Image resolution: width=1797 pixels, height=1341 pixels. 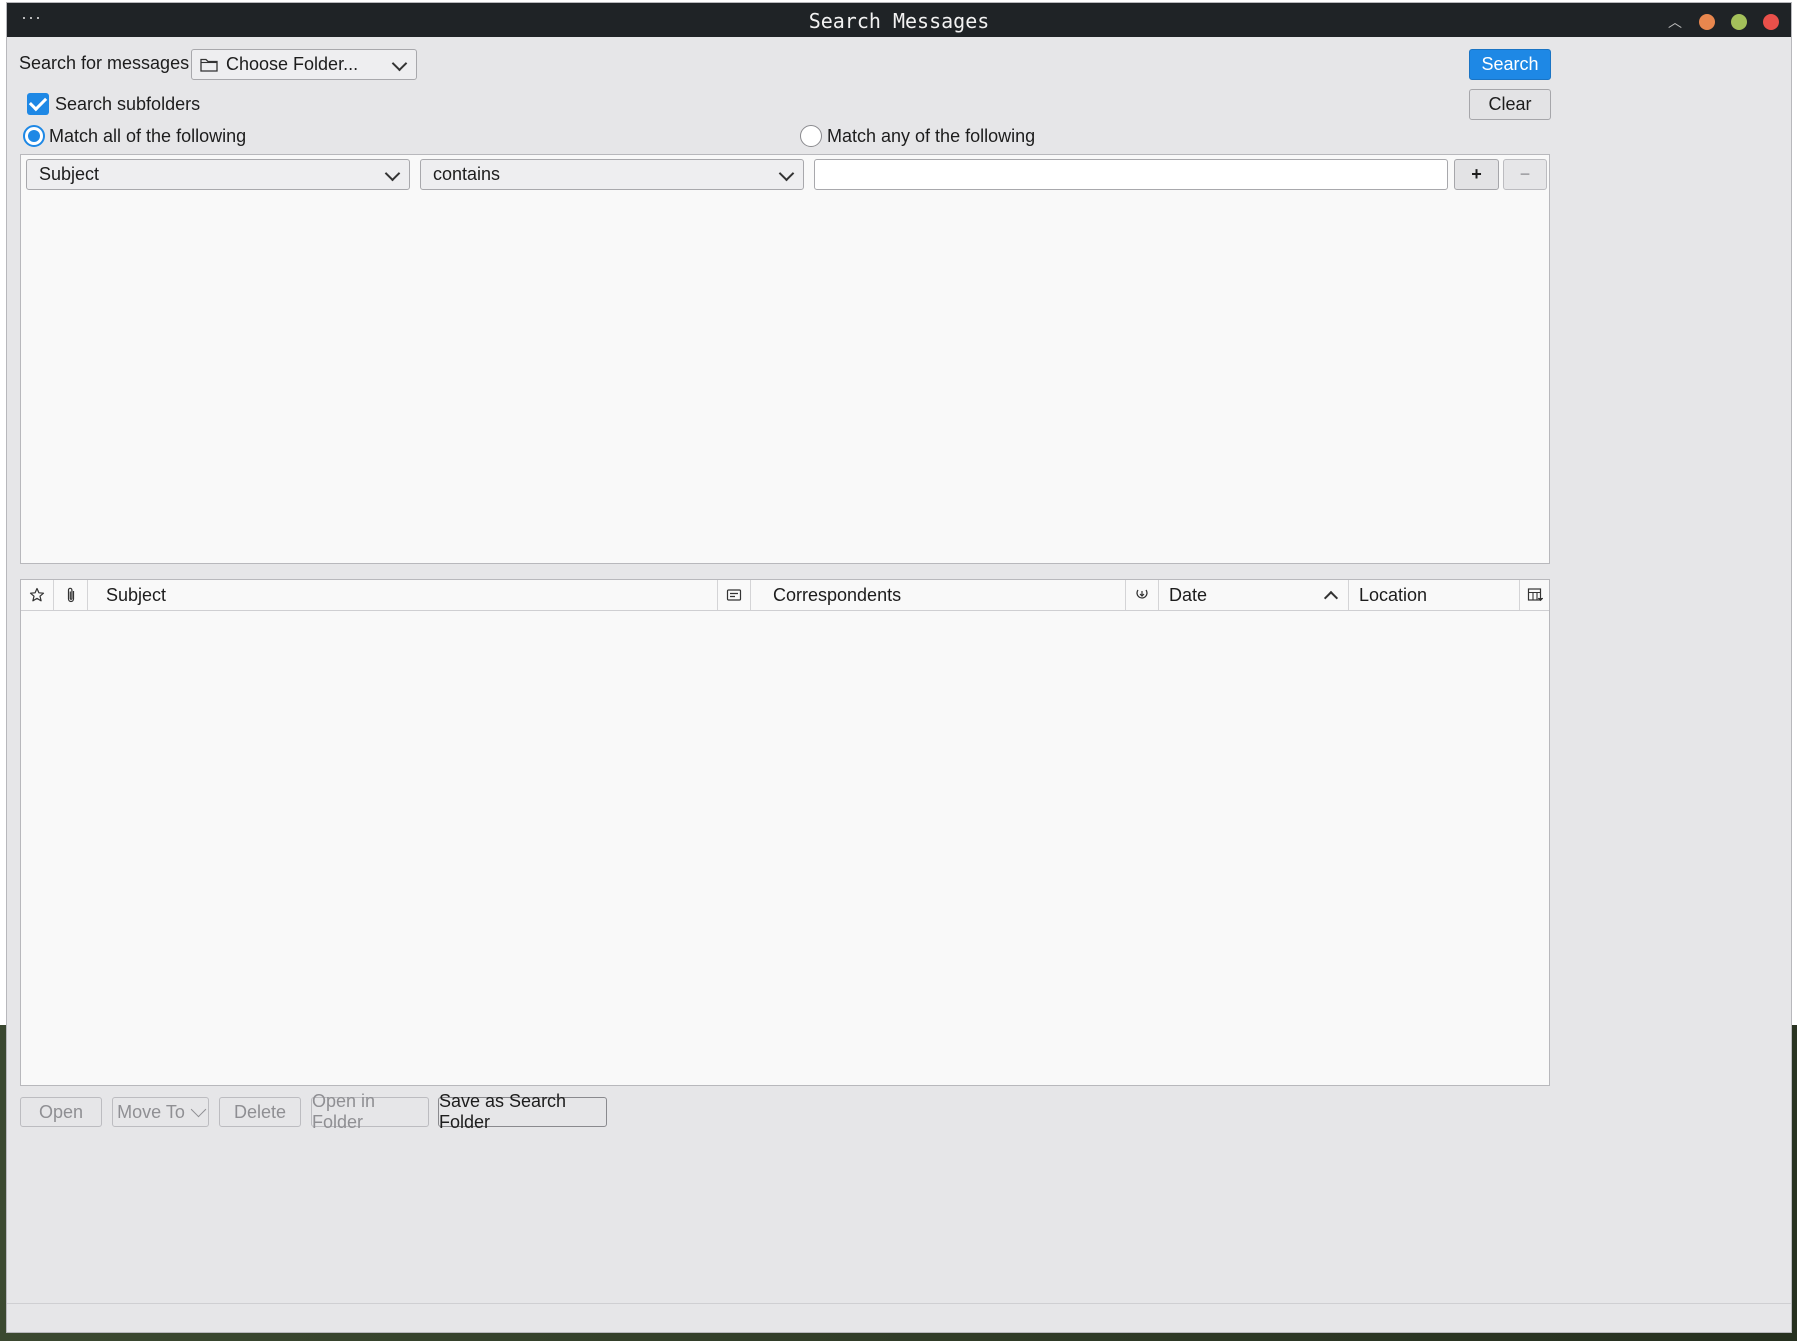 What do you see at coordinates (403, 595) in the screenshot?
I see `column-subject: Subject` at bounding box center [403, 595].